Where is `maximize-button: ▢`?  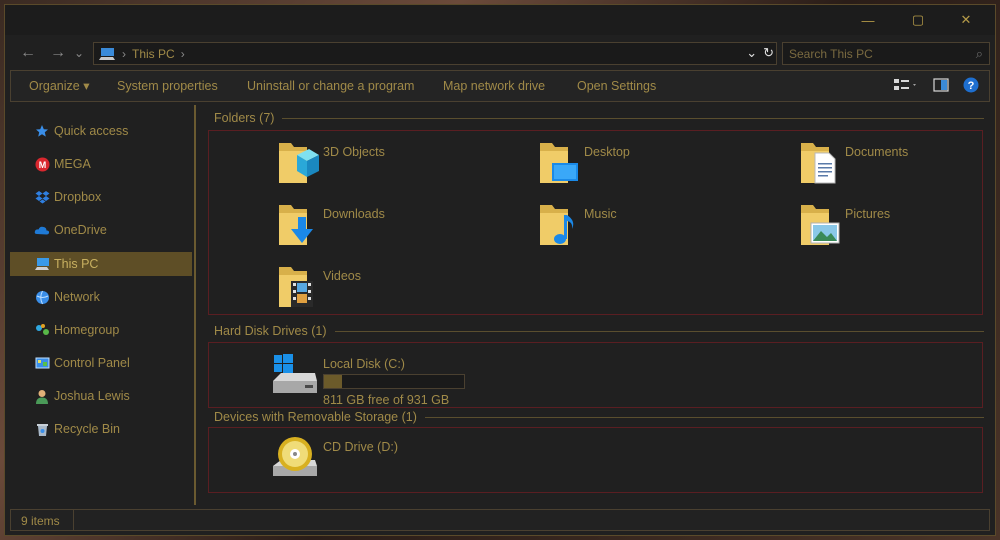 maximize-button: ▢ is located at coordinates (918, 20).